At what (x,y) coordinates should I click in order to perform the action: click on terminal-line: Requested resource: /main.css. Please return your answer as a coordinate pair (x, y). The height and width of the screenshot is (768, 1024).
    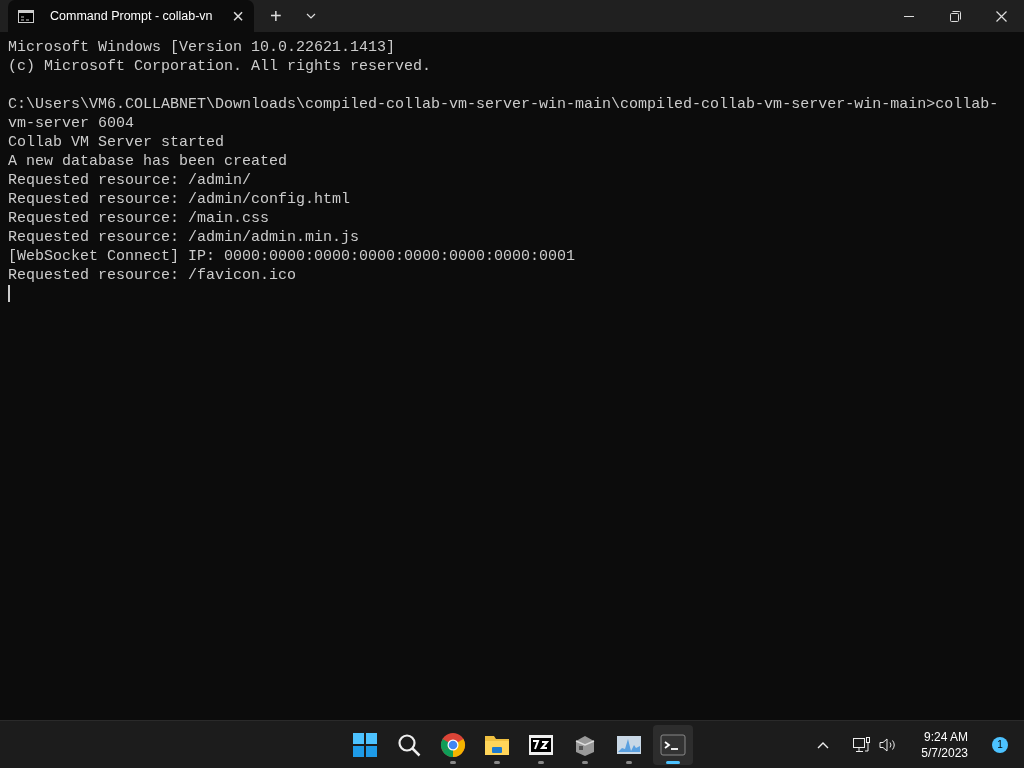
    Looking at the image, I should click on (139, 218).